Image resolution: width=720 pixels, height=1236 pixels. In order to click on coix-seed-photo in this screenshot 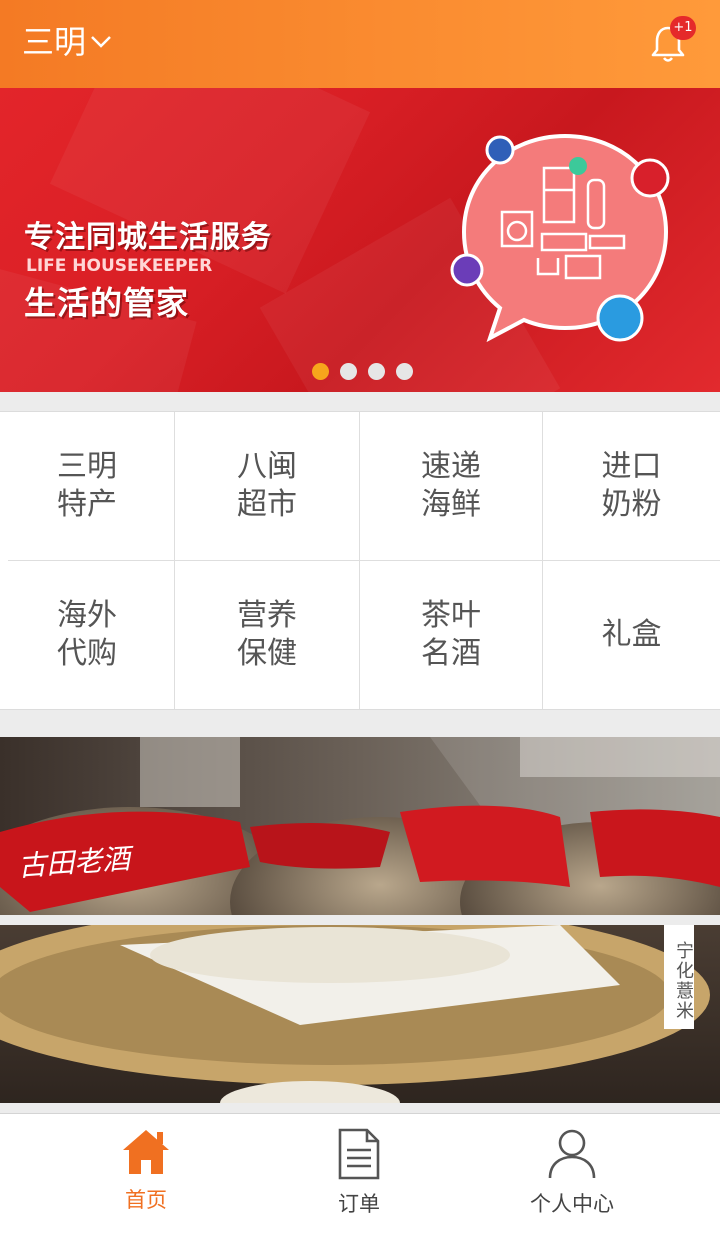, I will do `click(360, 1014)`.